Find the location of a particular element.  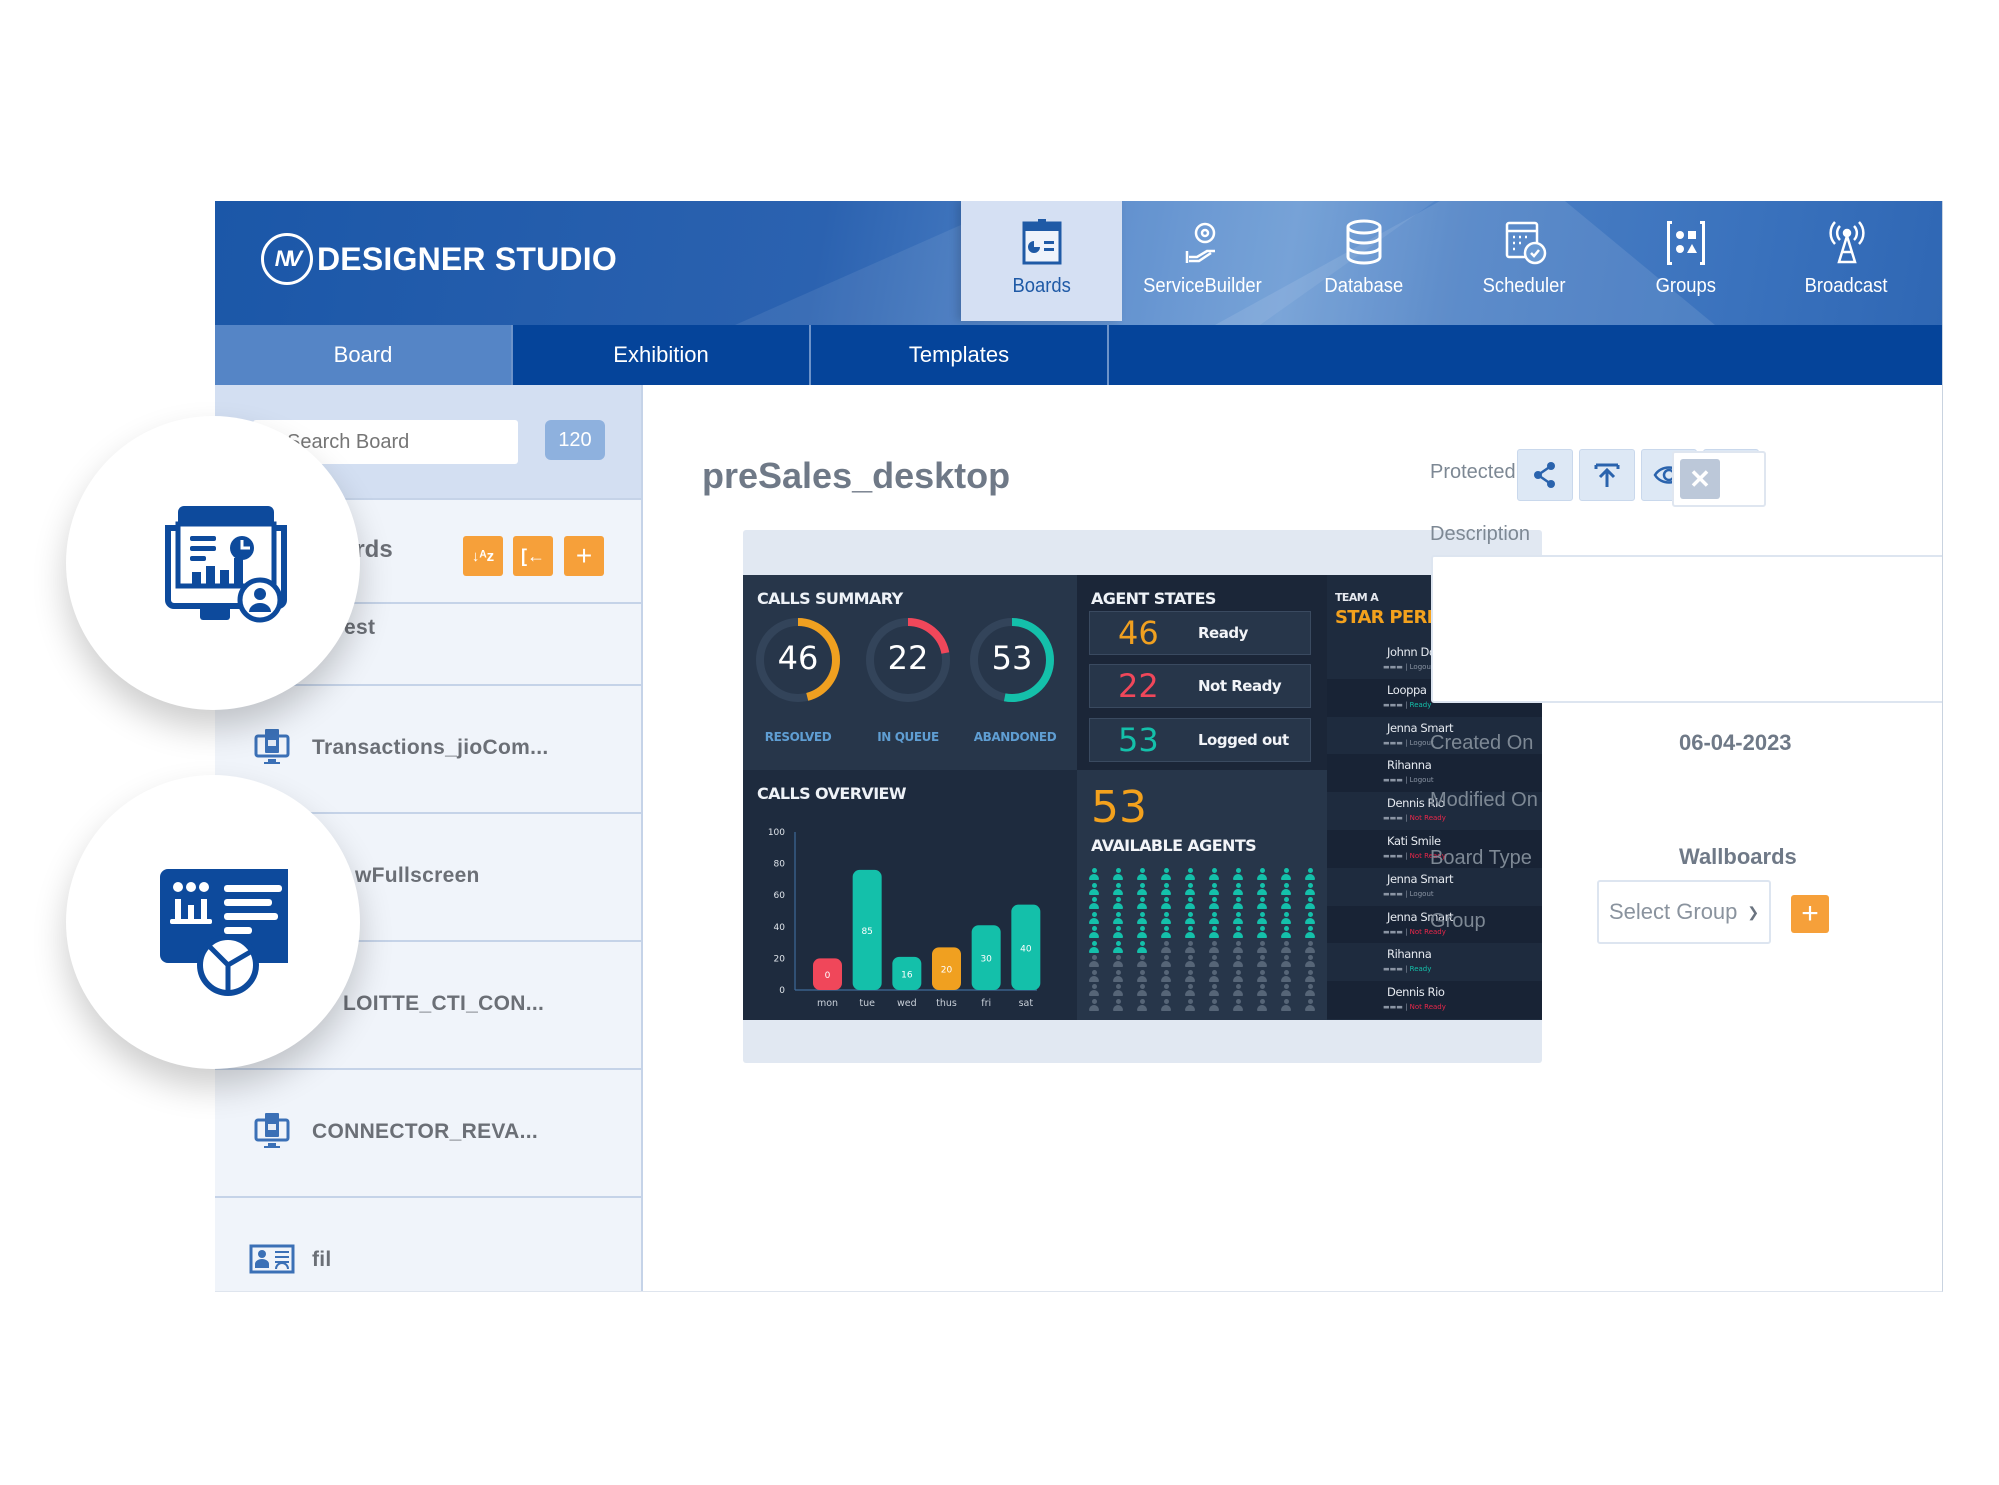

agent-grid is located at coordinates (1205, 940).